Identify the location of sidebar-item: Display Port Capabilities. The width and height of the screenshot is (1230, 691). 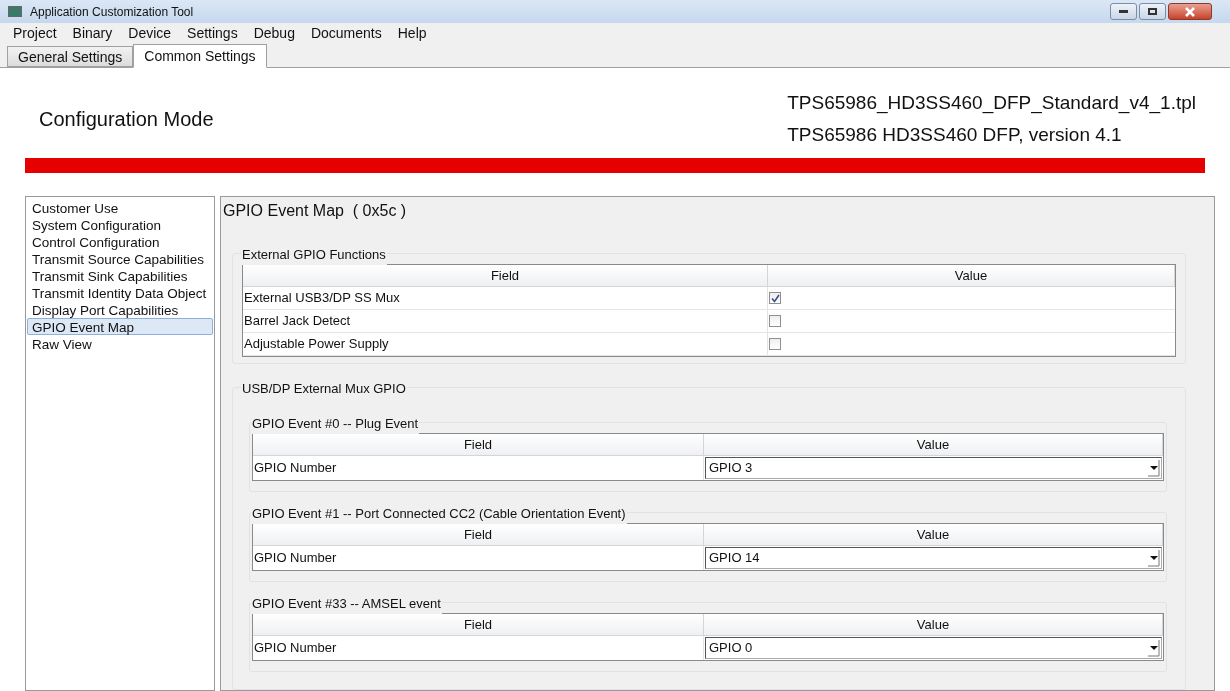
(120, 309).